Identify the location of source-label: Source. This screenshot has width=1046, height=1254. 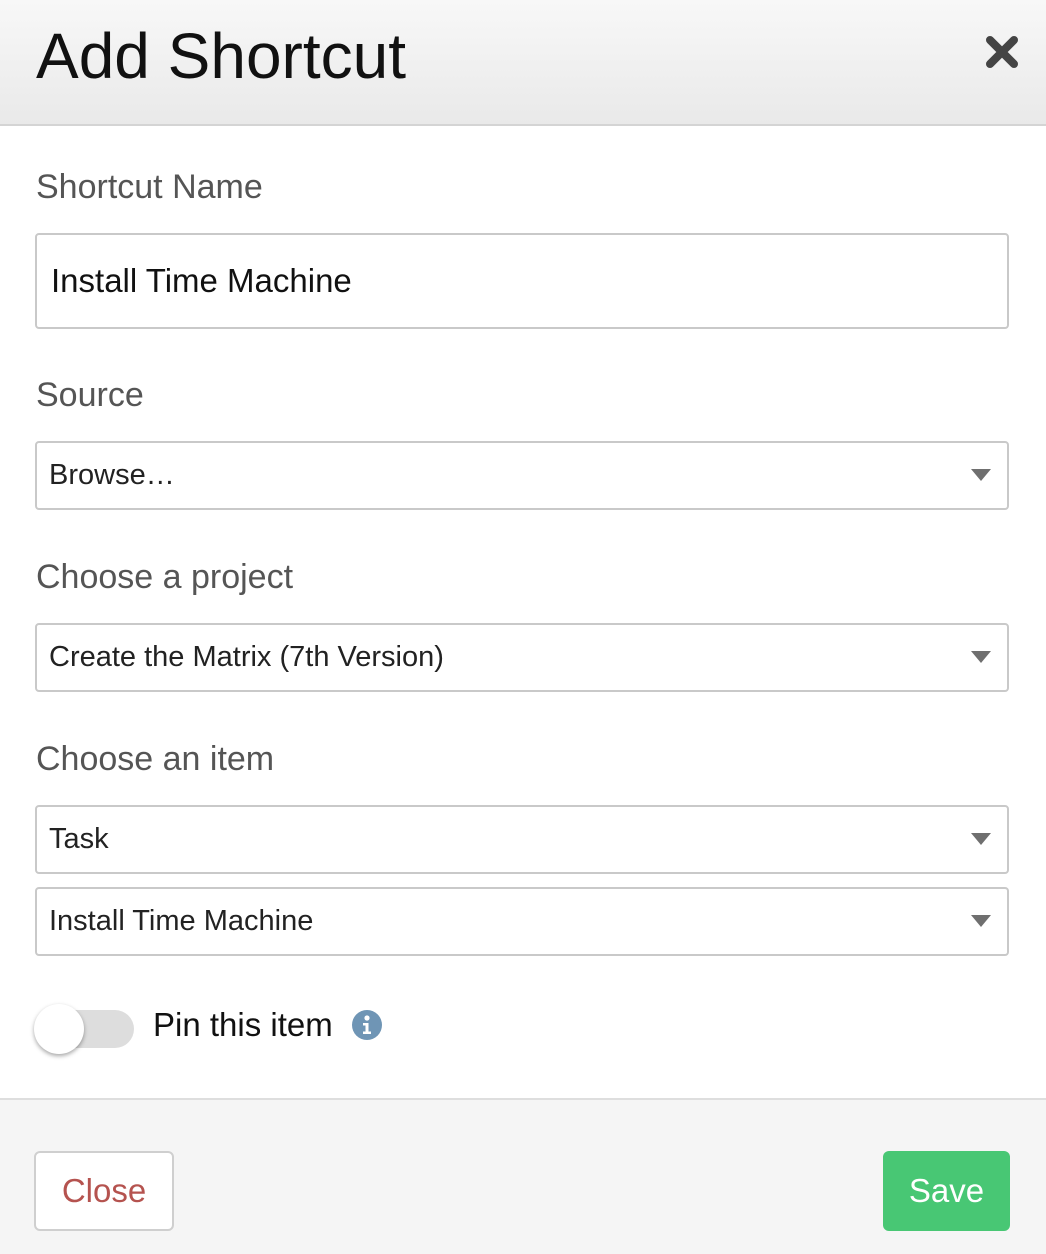
(90, 395).